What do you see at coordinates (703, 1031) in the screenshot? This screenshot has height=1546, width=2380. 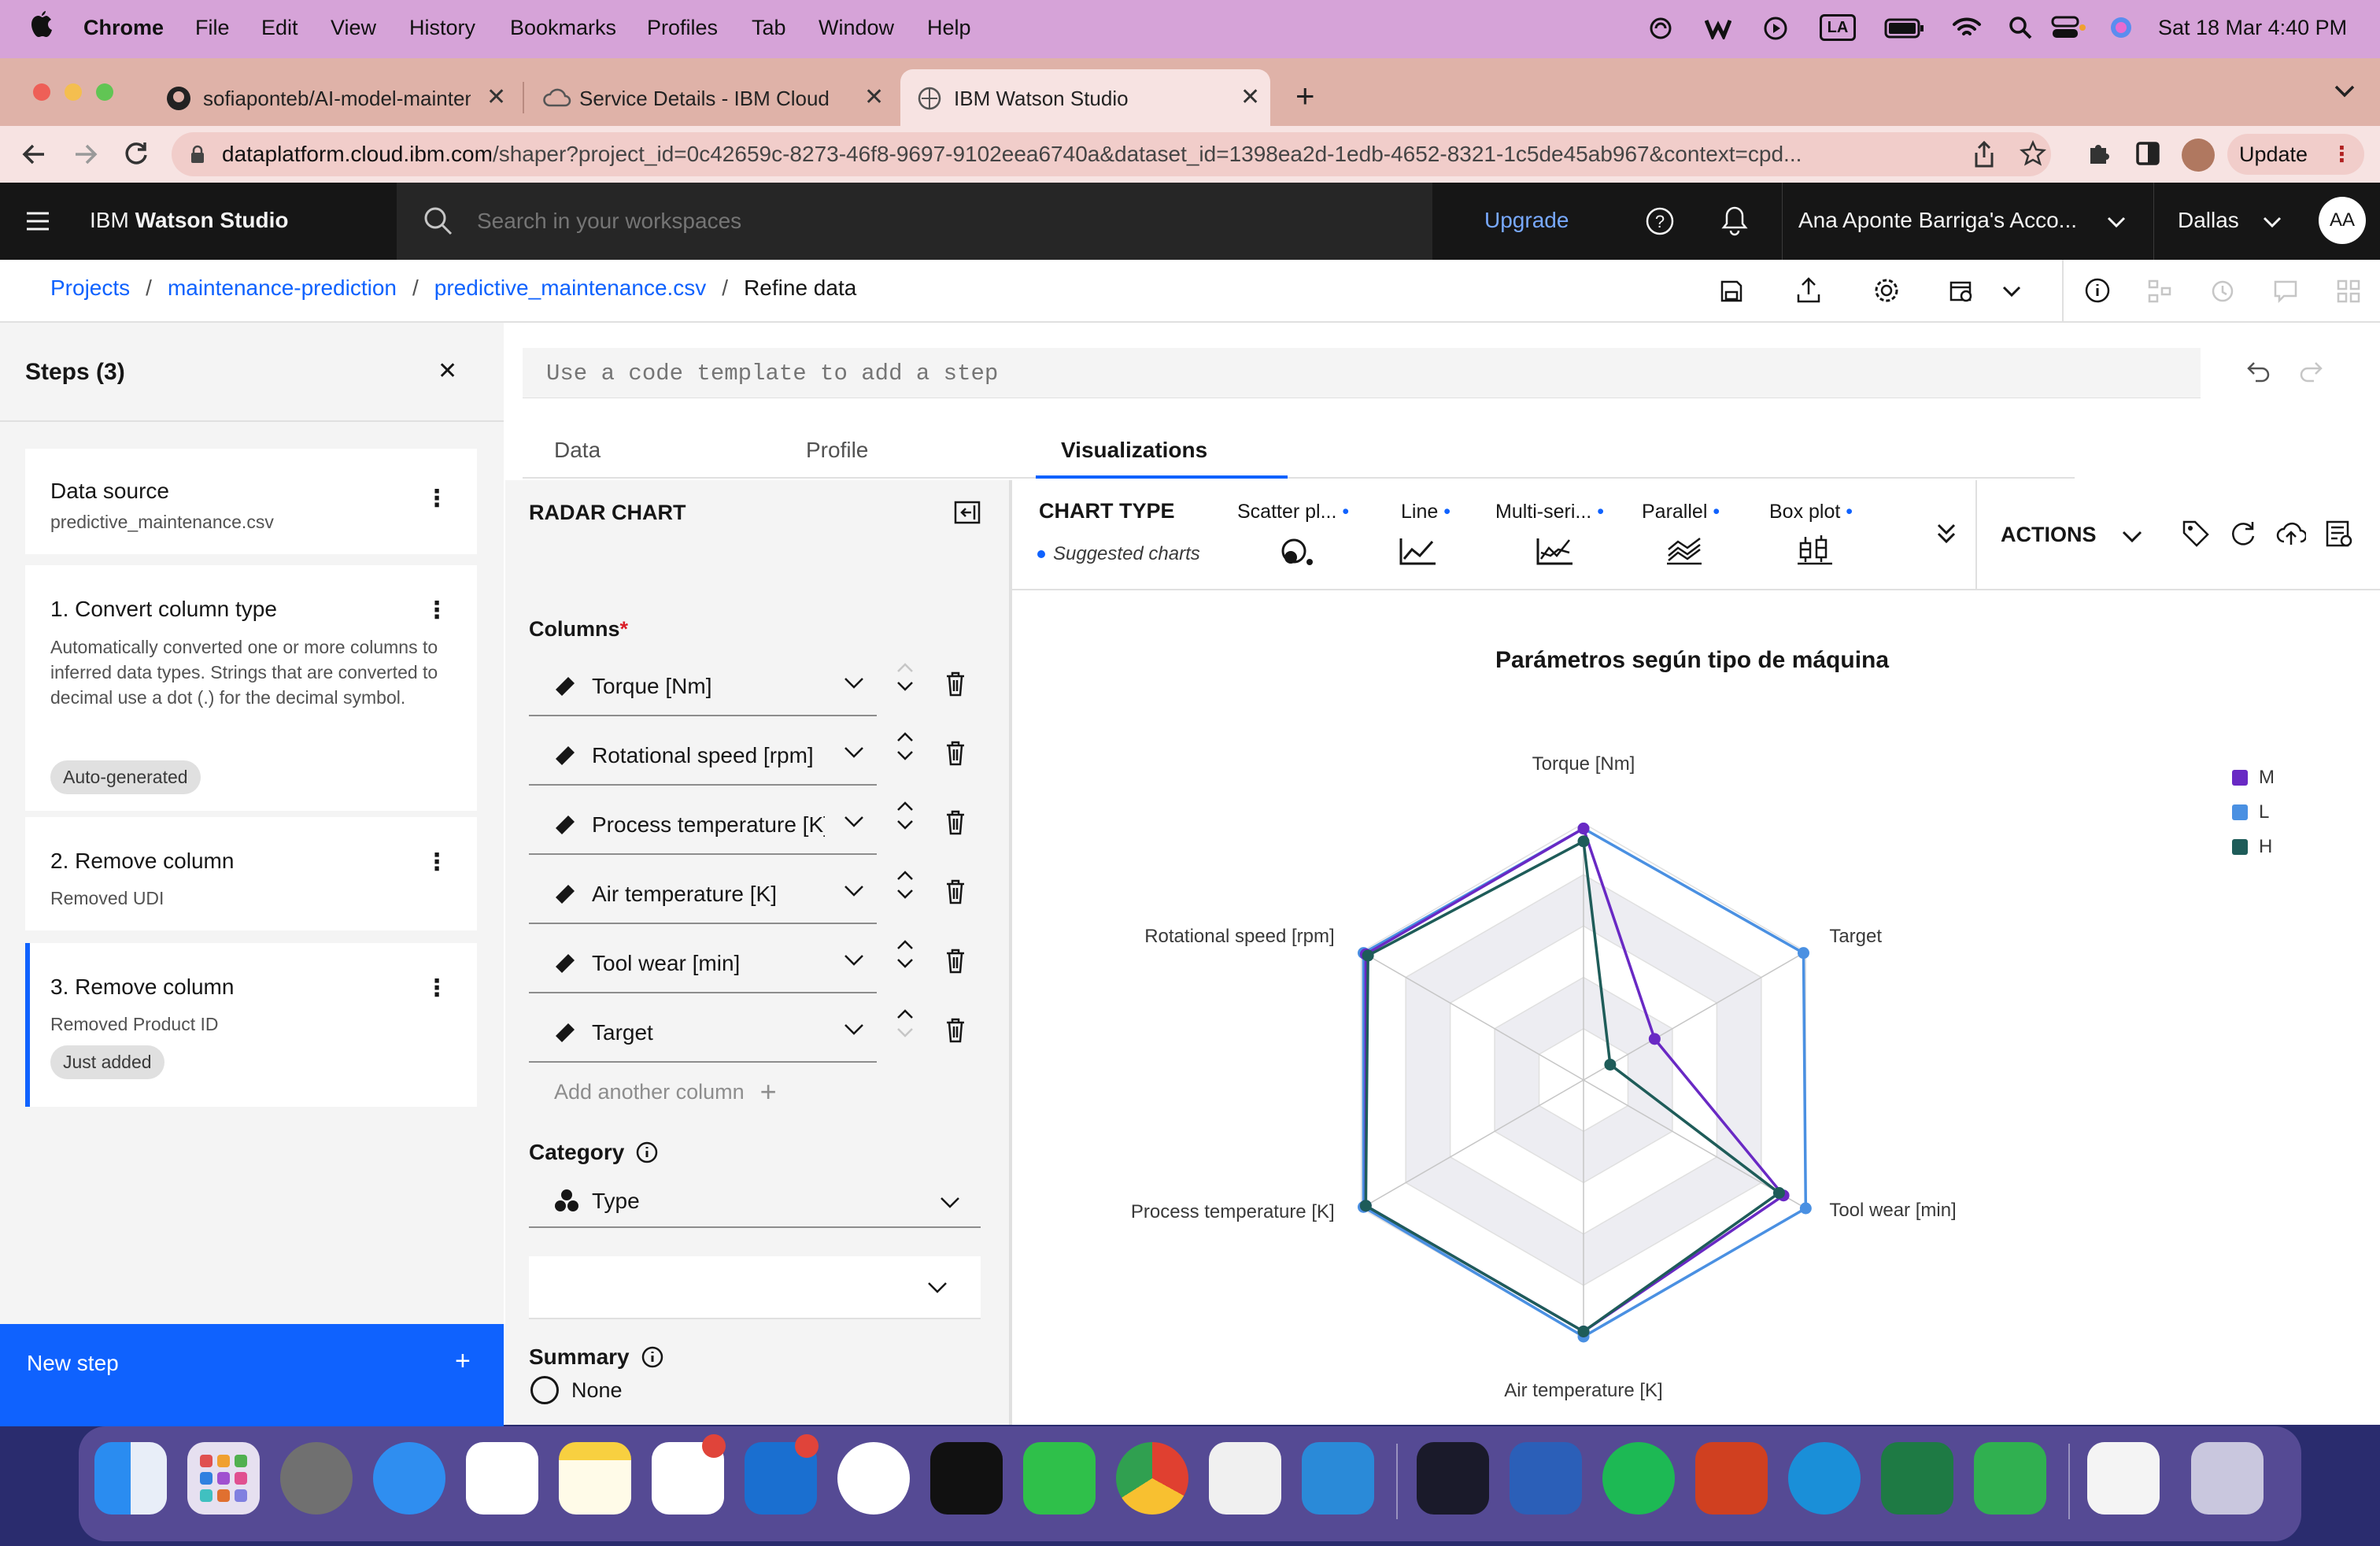 I see `column-row: Target` at bounding box center [703, 1031].